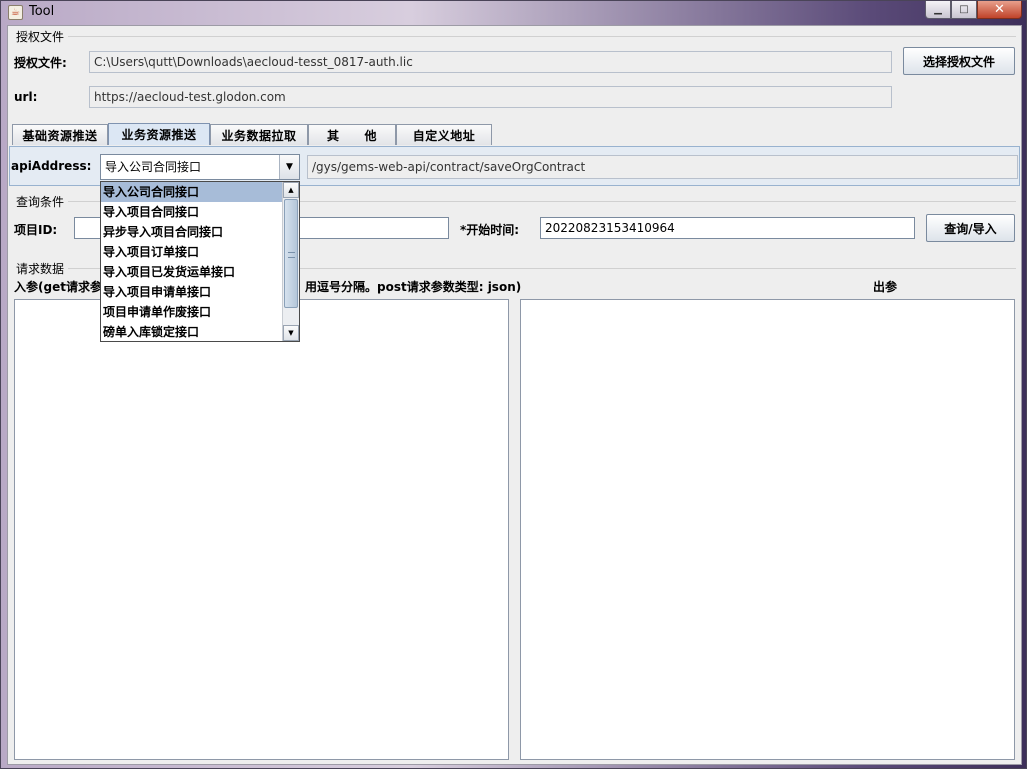 This screenshot has height=769, width=1027. What do you see at coordinates (291, 333) in the screenshot?
I see `scroll-down-icon: ▼` at bounding box center [291, 333].